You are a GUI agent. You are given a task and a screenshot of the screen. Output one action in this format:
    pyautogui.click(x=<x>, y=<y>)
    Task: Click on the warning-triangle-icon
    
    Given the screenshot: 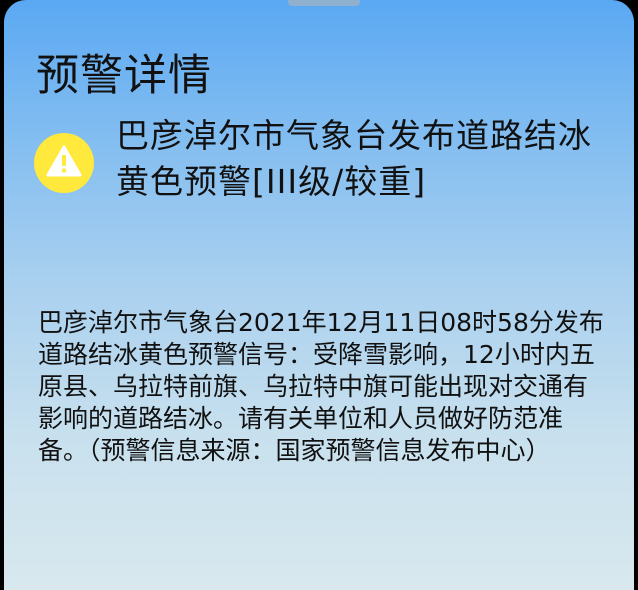 What is the action you would take?
    pyautogui.click(x=64, y=163)
    